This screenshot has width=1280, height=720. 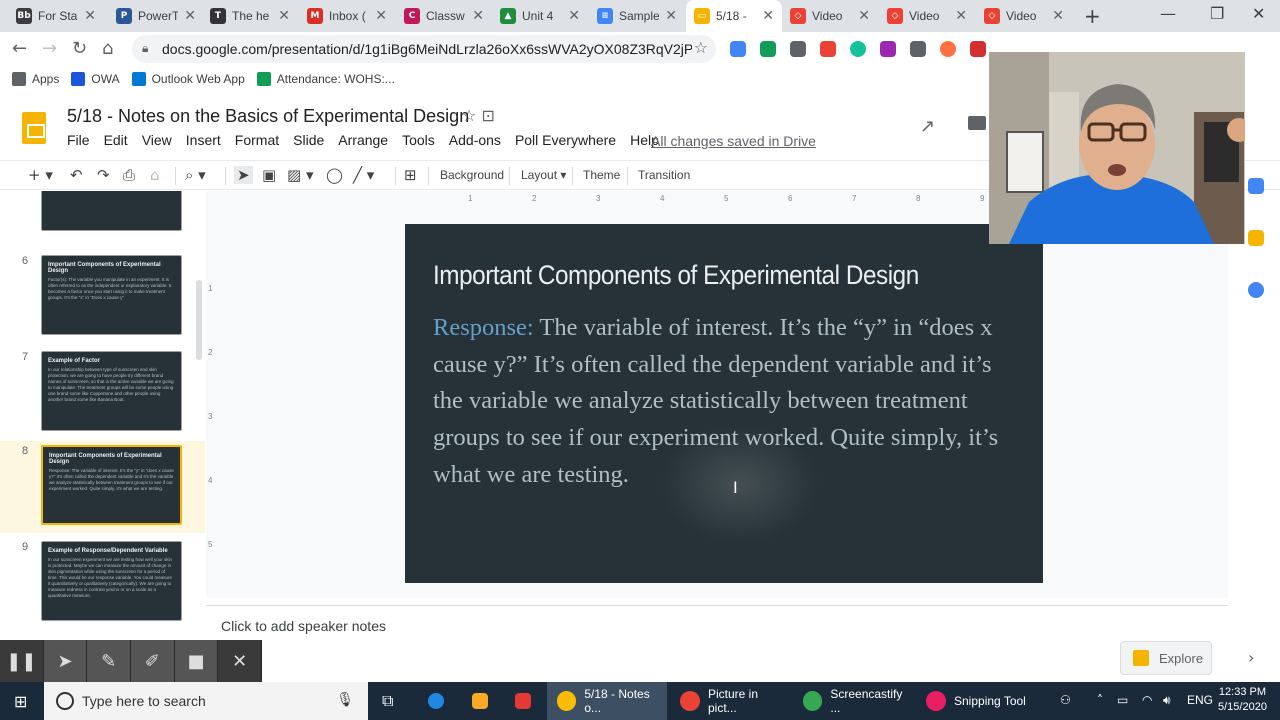 I want to click on pause-icon: ❚❚, so click(x=22, y=661).